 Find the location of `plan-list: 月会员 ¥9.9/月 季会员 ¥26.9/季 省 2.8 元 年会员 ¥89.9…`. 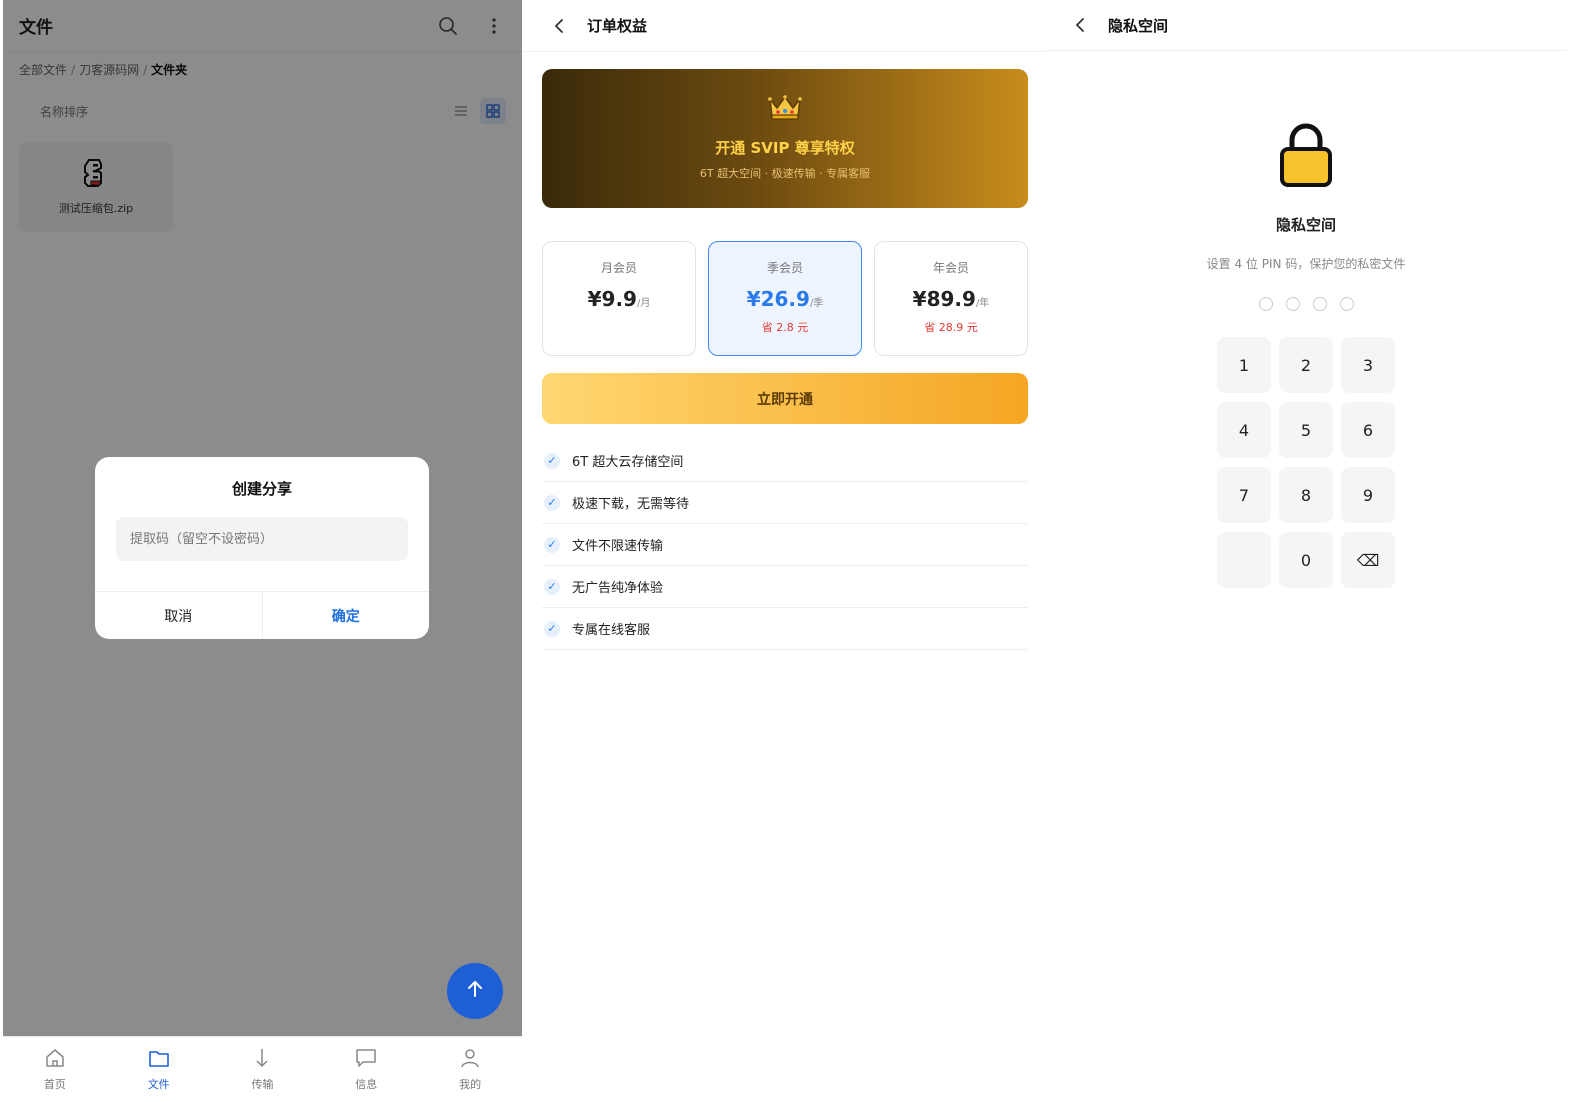

plan-list: 月会员 ¥9.9/月 季会员 ¥26.9/季 省 2.8 元 年会员 ¥89.9… is located at coordinates (785, 298).